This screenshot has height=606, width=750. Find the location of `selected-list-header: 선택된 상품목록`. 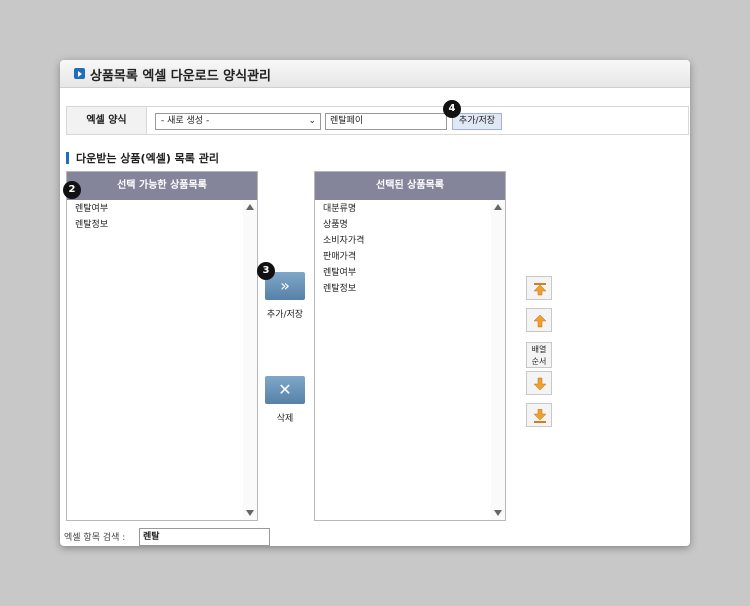

selected-list-header: 선택된 상품목록 is located at coordinates (410, 186).